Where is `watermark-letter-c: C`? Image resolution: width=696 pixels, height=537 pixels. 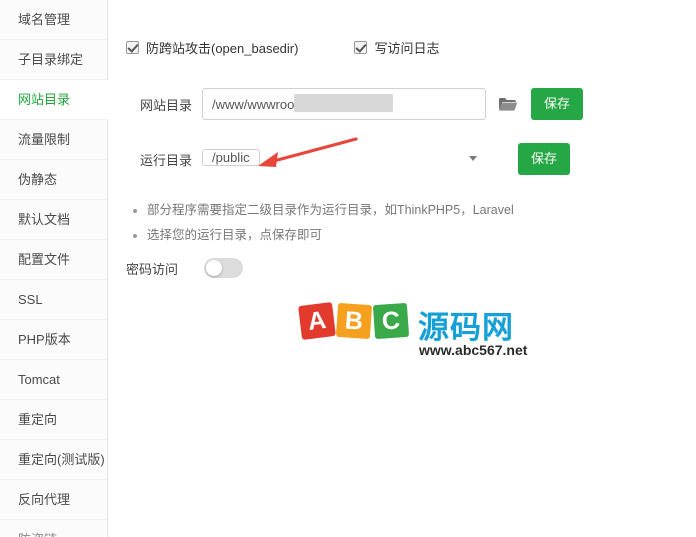
watermark-letter-c: C is located at coordinates (391, 321).